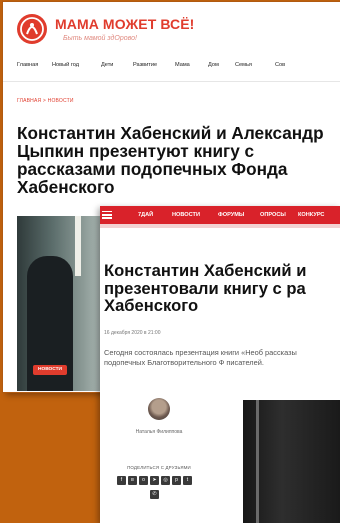  Describe the element at coordinates (186, 215) in the screenshot. I see `nav-item-news: НОВОСТИ` at that location.